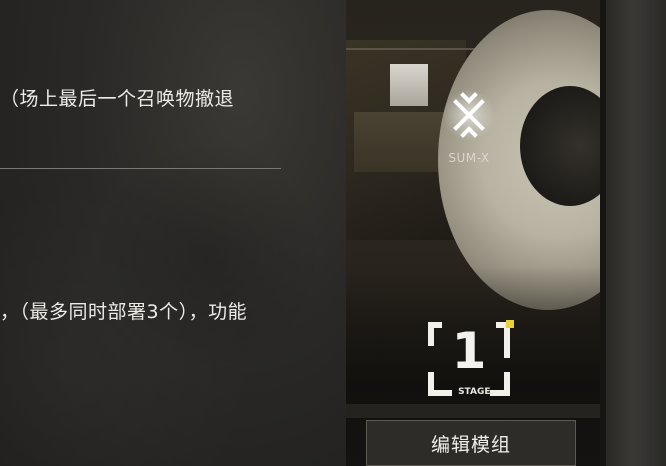 Image resolution: width=666 pixels, height=466 pixels. What do you see at coordinates (117, 99) in the screenshot?
I see `description-text-1: （场上最后一个召唤物撤退` at bounding box center [117, 99].